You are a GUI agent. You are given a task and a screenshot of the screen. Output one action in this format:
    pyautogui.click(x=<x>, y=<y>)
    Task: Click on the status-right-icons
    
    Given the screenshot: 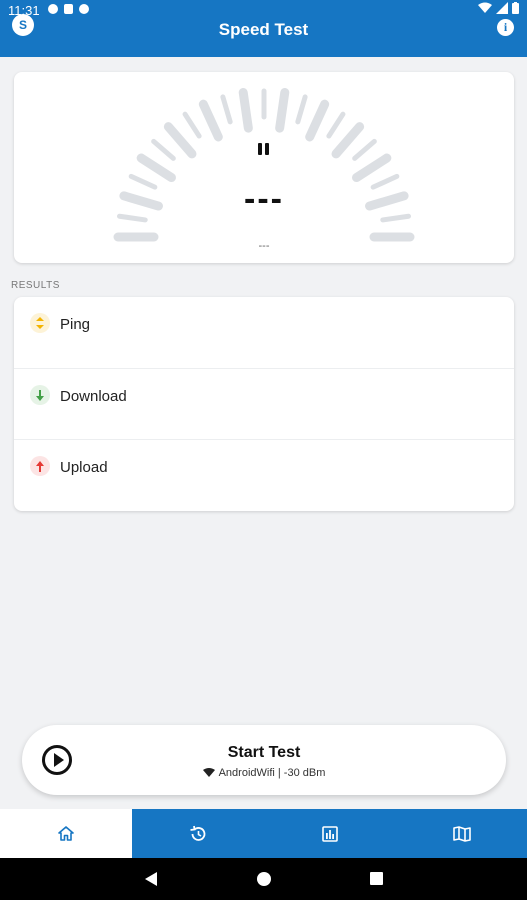 What is the action you would take?
    pyautogui.click(x=498, y=8)
    